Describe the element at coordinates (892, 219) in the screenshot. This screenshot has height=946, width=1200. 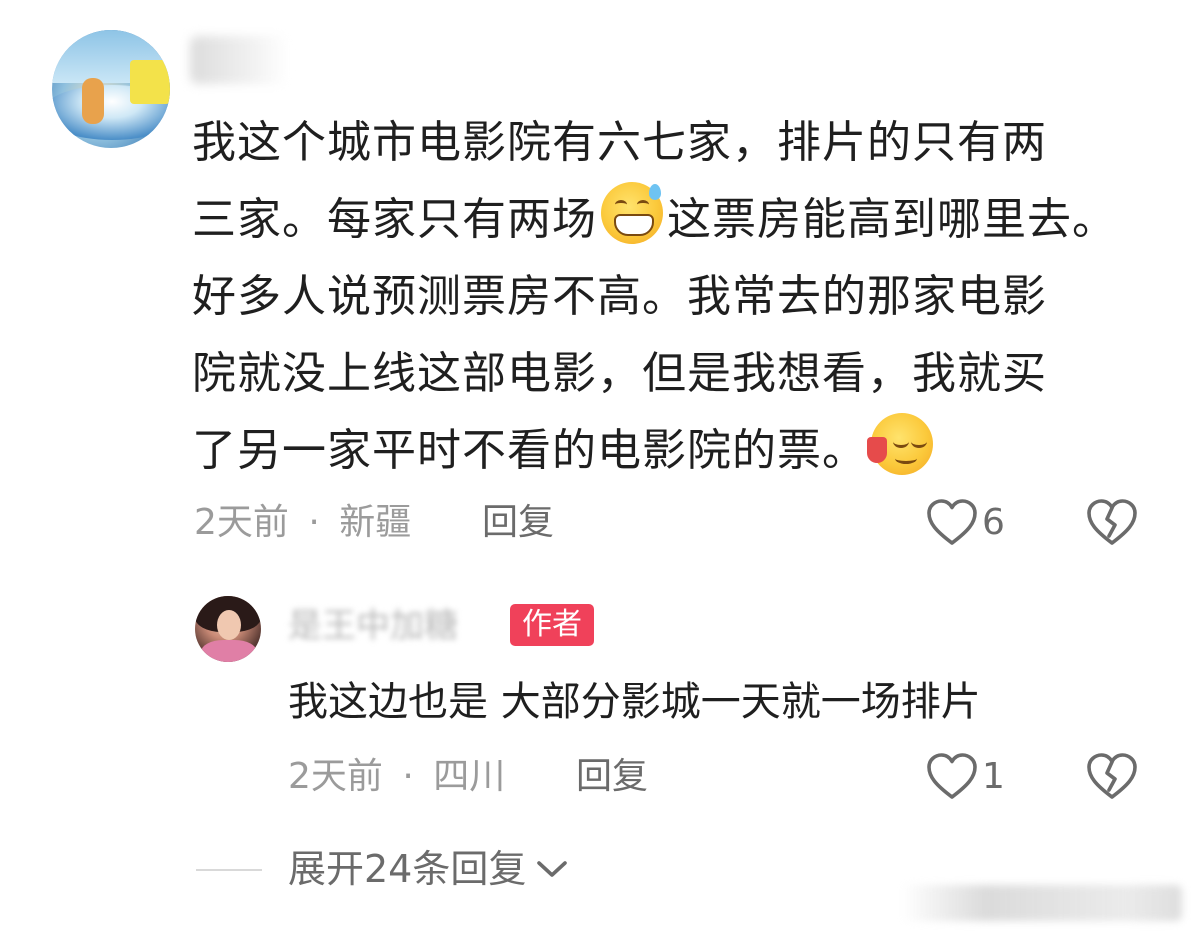
I see `comment-line-2b: 这票房能高到哪里去。` at that location.